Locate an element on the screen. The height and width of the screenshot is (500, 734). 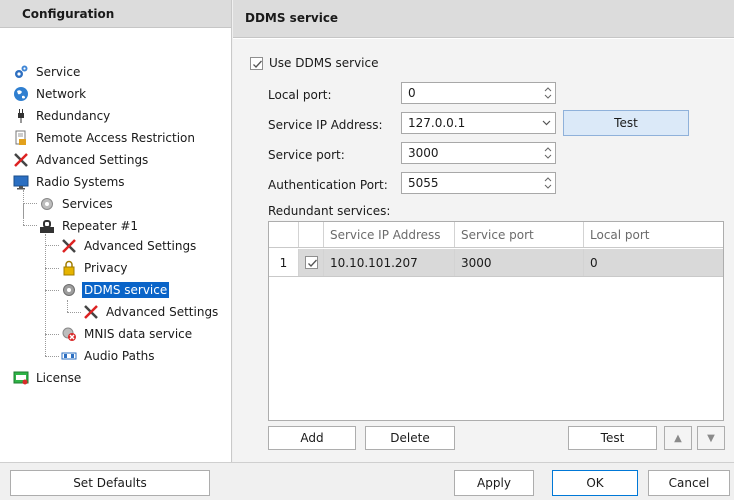
test-connection-button: Test is located at coordinates (626, 123).